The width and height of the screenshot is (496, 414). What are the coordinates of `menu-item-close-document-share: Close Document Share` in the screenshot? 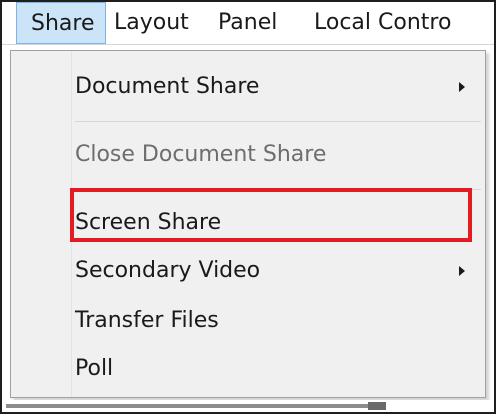 It's located at (275, 155).